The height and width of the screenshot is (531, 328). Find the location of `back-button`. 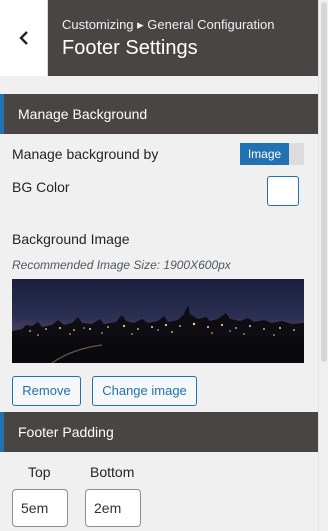

back-button is located at coordinates (24, 38).